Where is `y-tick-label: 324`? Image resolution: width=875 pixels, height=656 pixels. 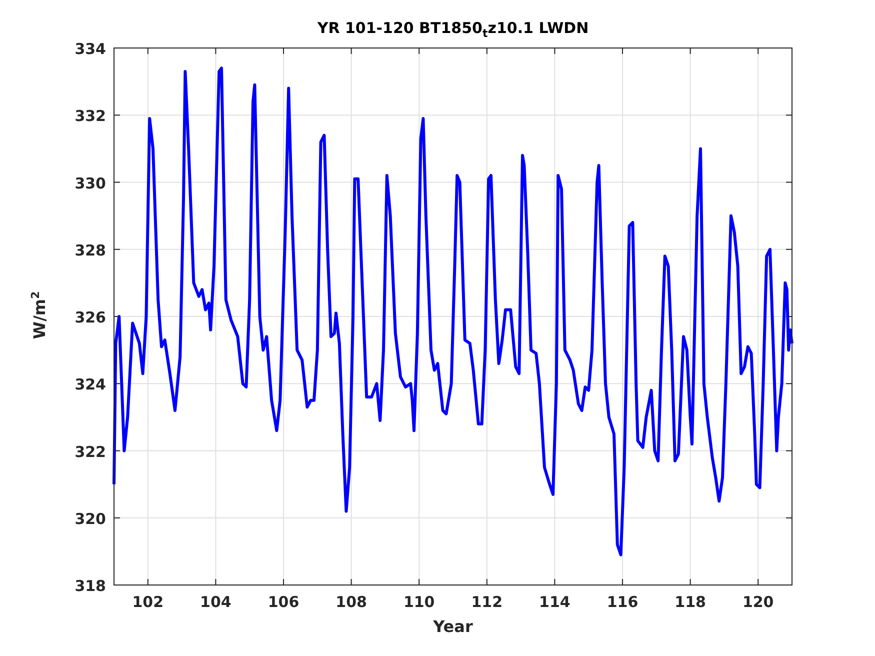
y-tick-label: 324 is located at coordinates (90, 385).